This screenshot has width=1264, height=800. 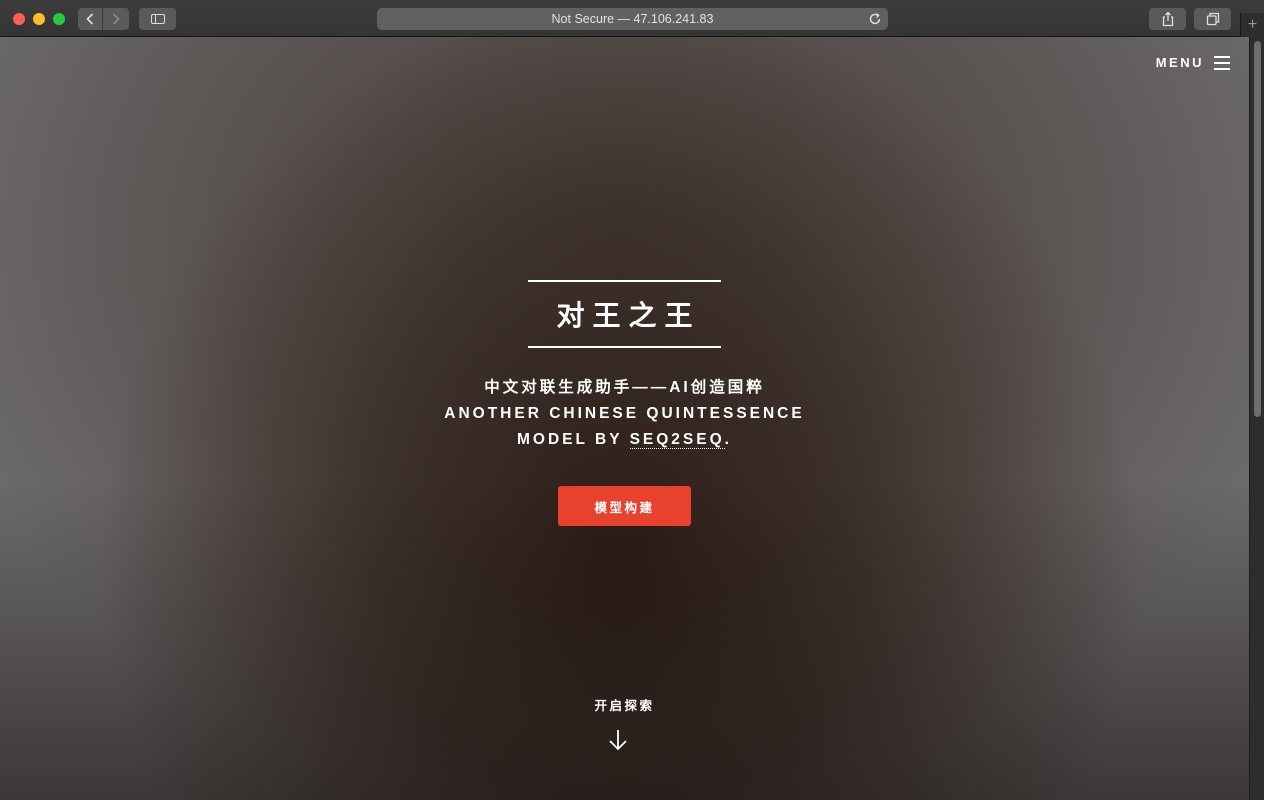 What do you see at coordinates (19, 19) in the screenshot?
I see `close-window-button` at bounding box center [19, 19].